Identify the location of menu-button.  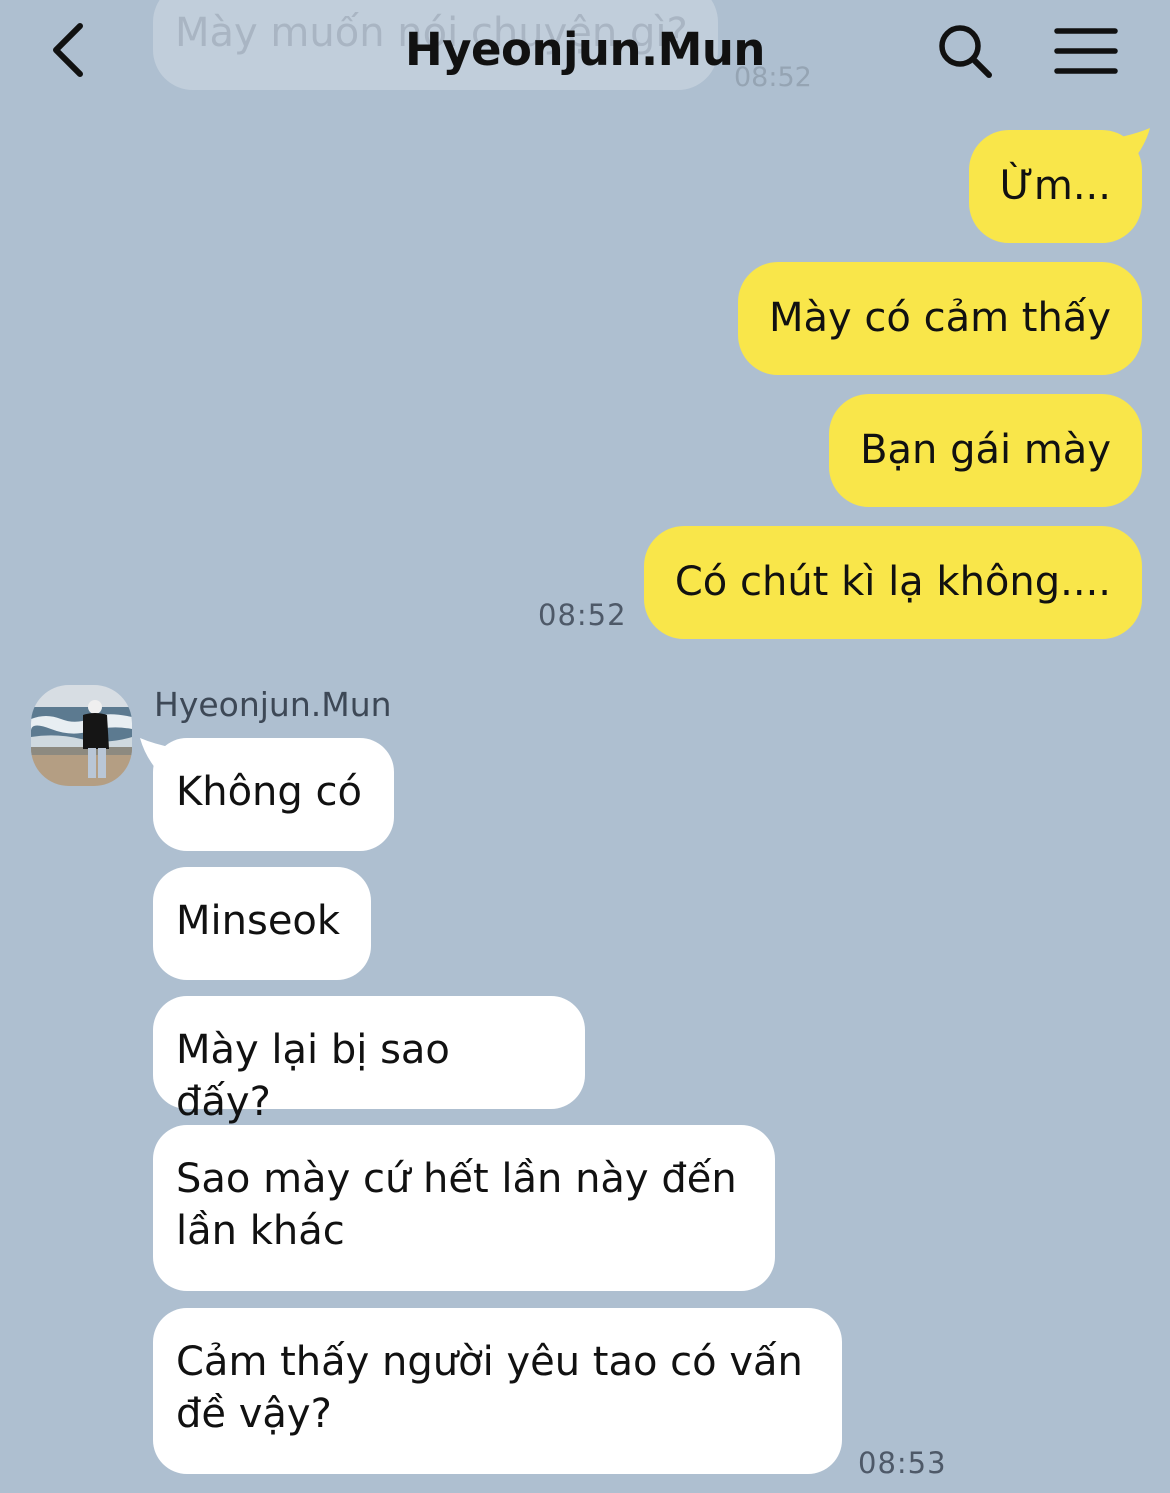
(1086, 51).